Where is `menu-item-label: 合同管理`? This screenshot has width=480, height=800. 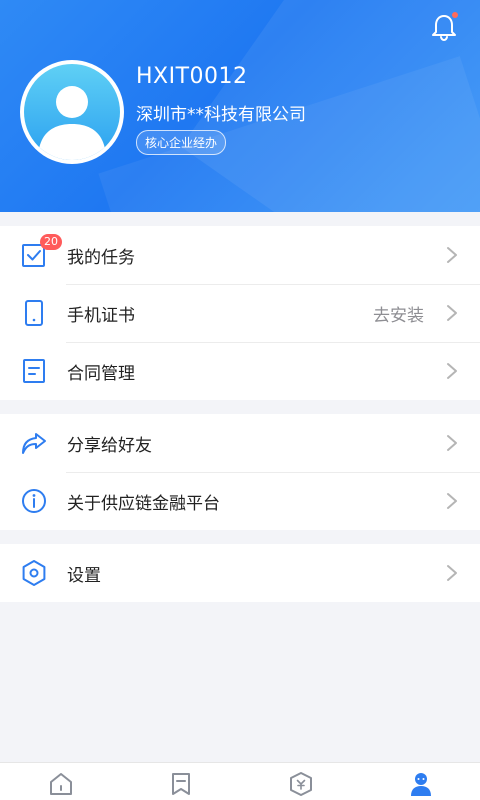
menu-item-label: 合同管理 is located at coordinates (101, 373).